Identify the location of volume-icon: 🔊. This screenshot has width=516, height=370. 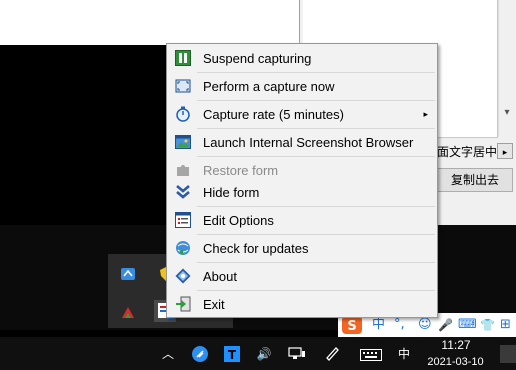
(264, 354).